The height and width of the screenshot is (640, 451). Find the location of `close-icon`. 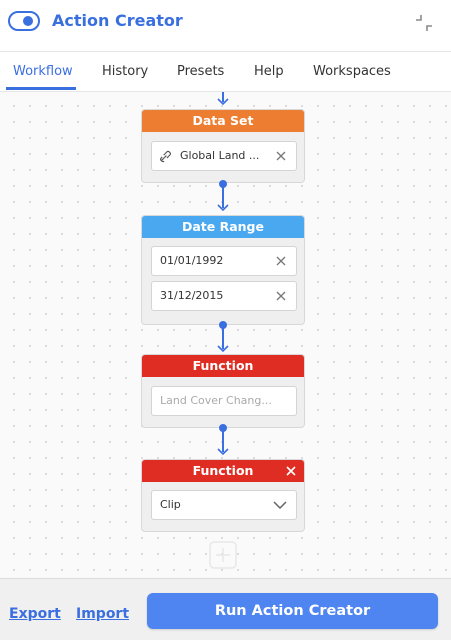

close-icon is located at coordinates (291, 471).